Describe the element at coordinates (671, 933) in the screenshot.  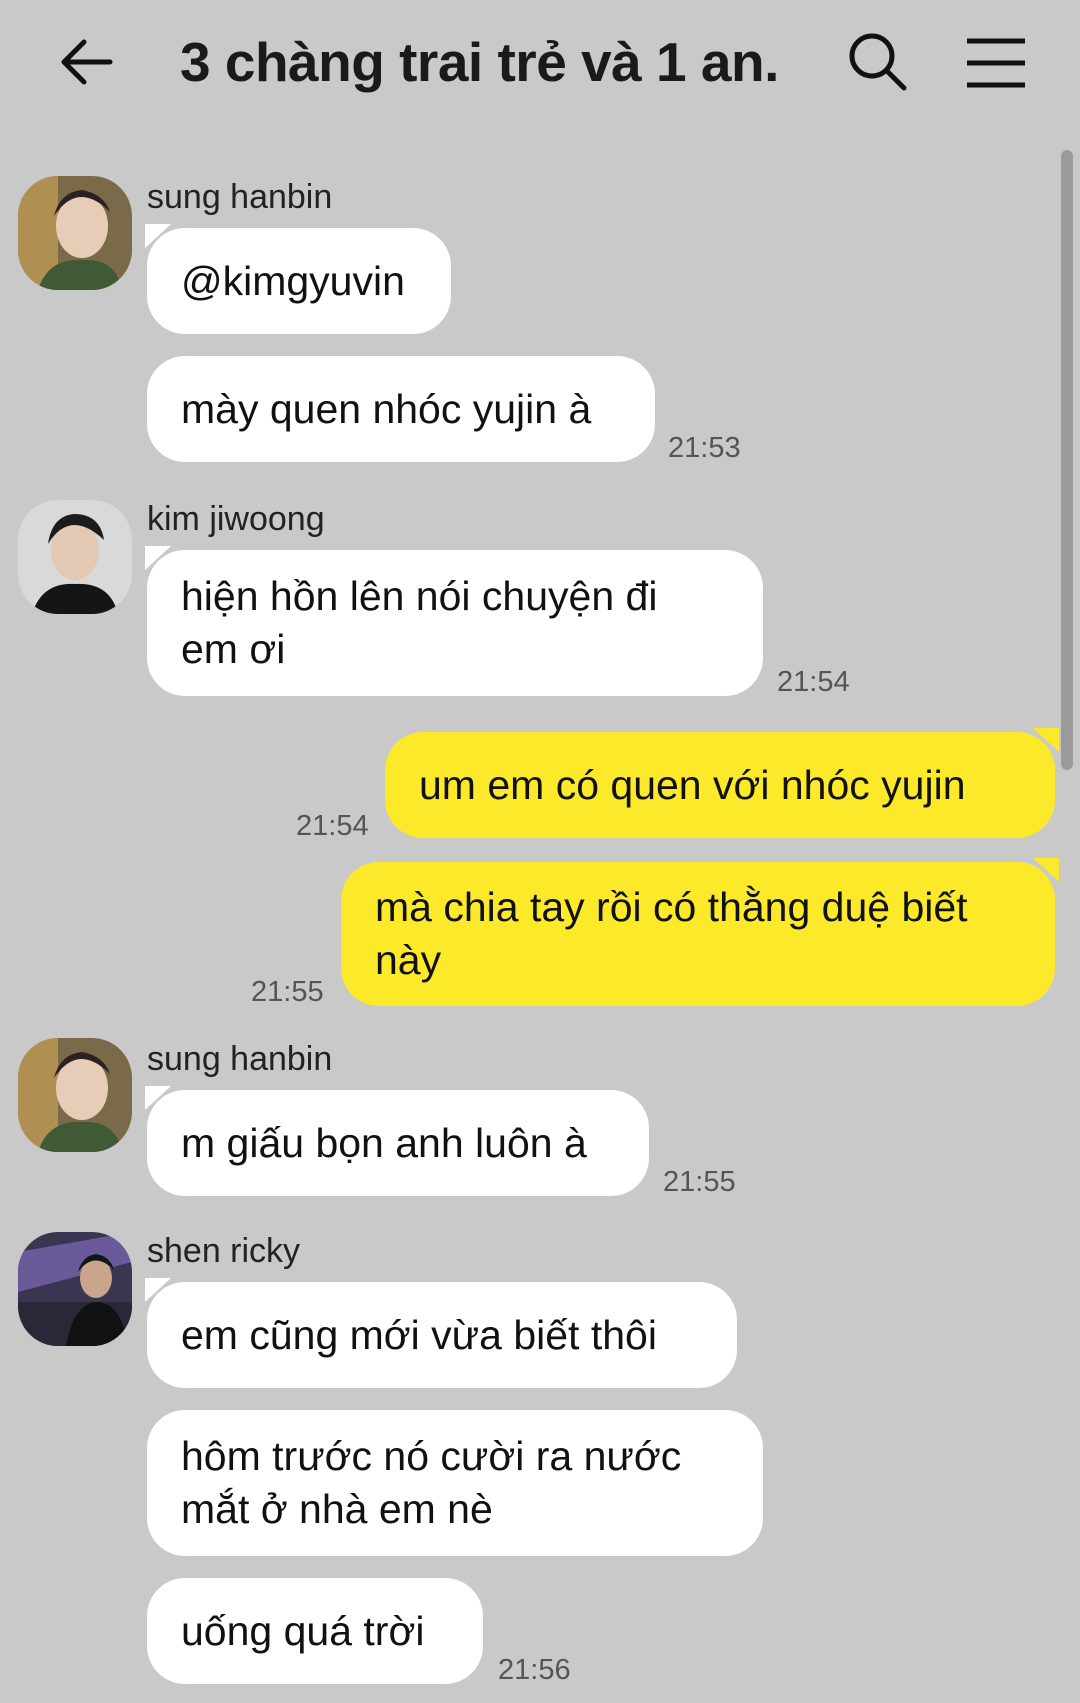
I see `message-text: mà chia tay rồi có thằng duệ biết này` at that location.